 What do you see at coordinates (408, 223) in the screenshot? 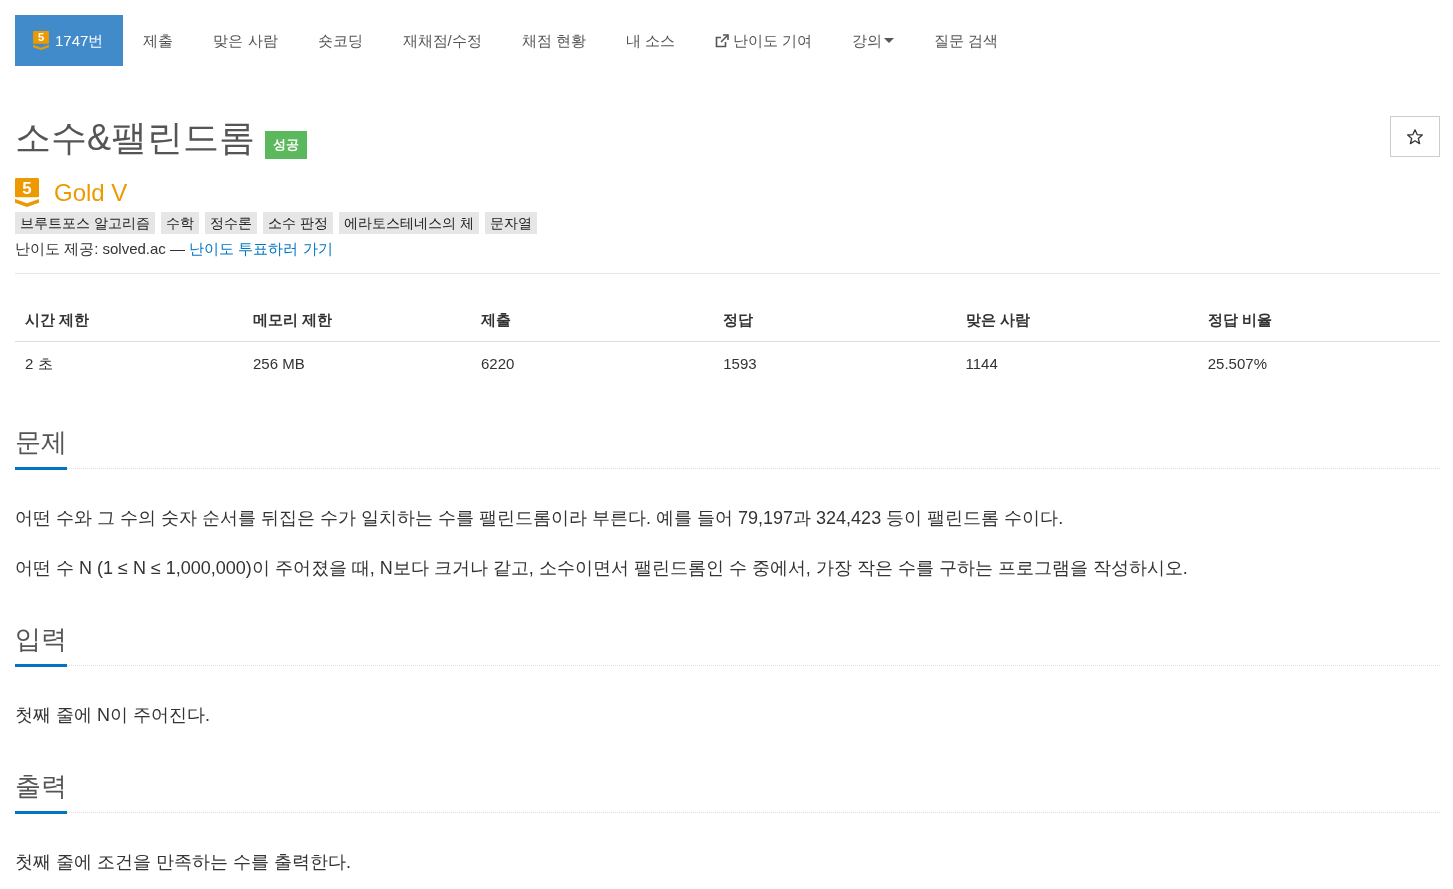
I see `algorithm-tag: 에라토스테네스의 체` at bounding box center [408, 223].